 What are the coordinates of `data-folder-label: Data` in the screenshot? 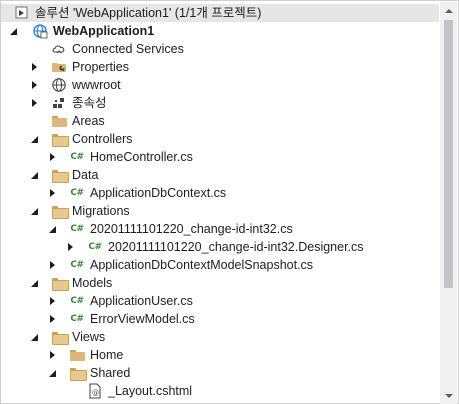 It's located at (85, 175).